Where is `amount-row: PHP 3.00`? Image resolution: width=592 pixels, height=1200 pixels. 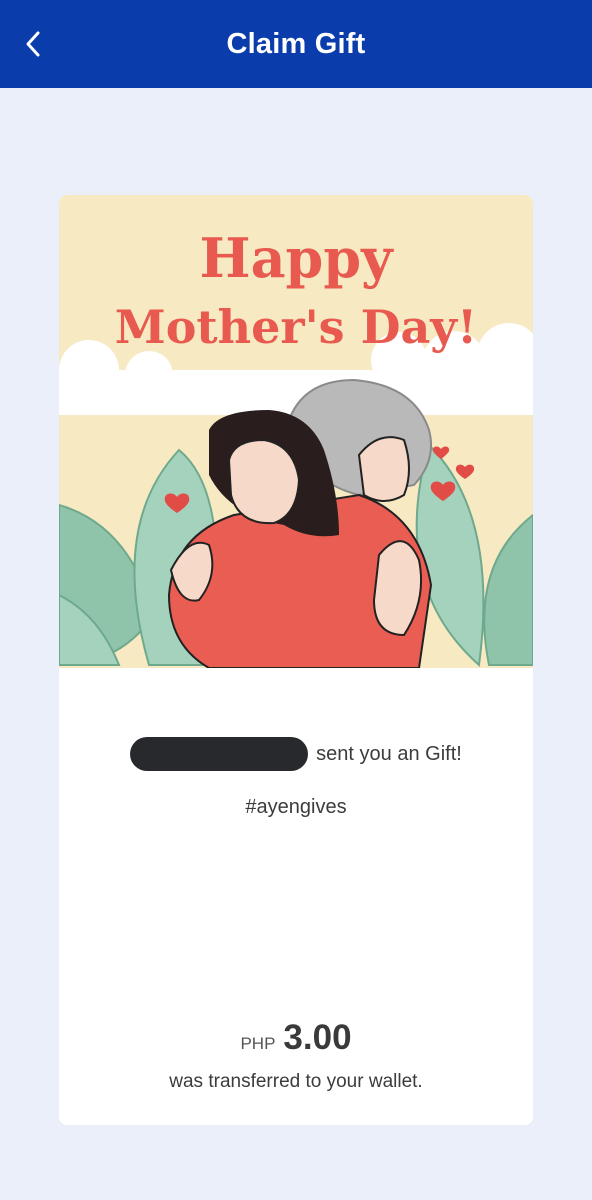 amount-row: PHP 3.00 is located at coordinates (296, 1038).